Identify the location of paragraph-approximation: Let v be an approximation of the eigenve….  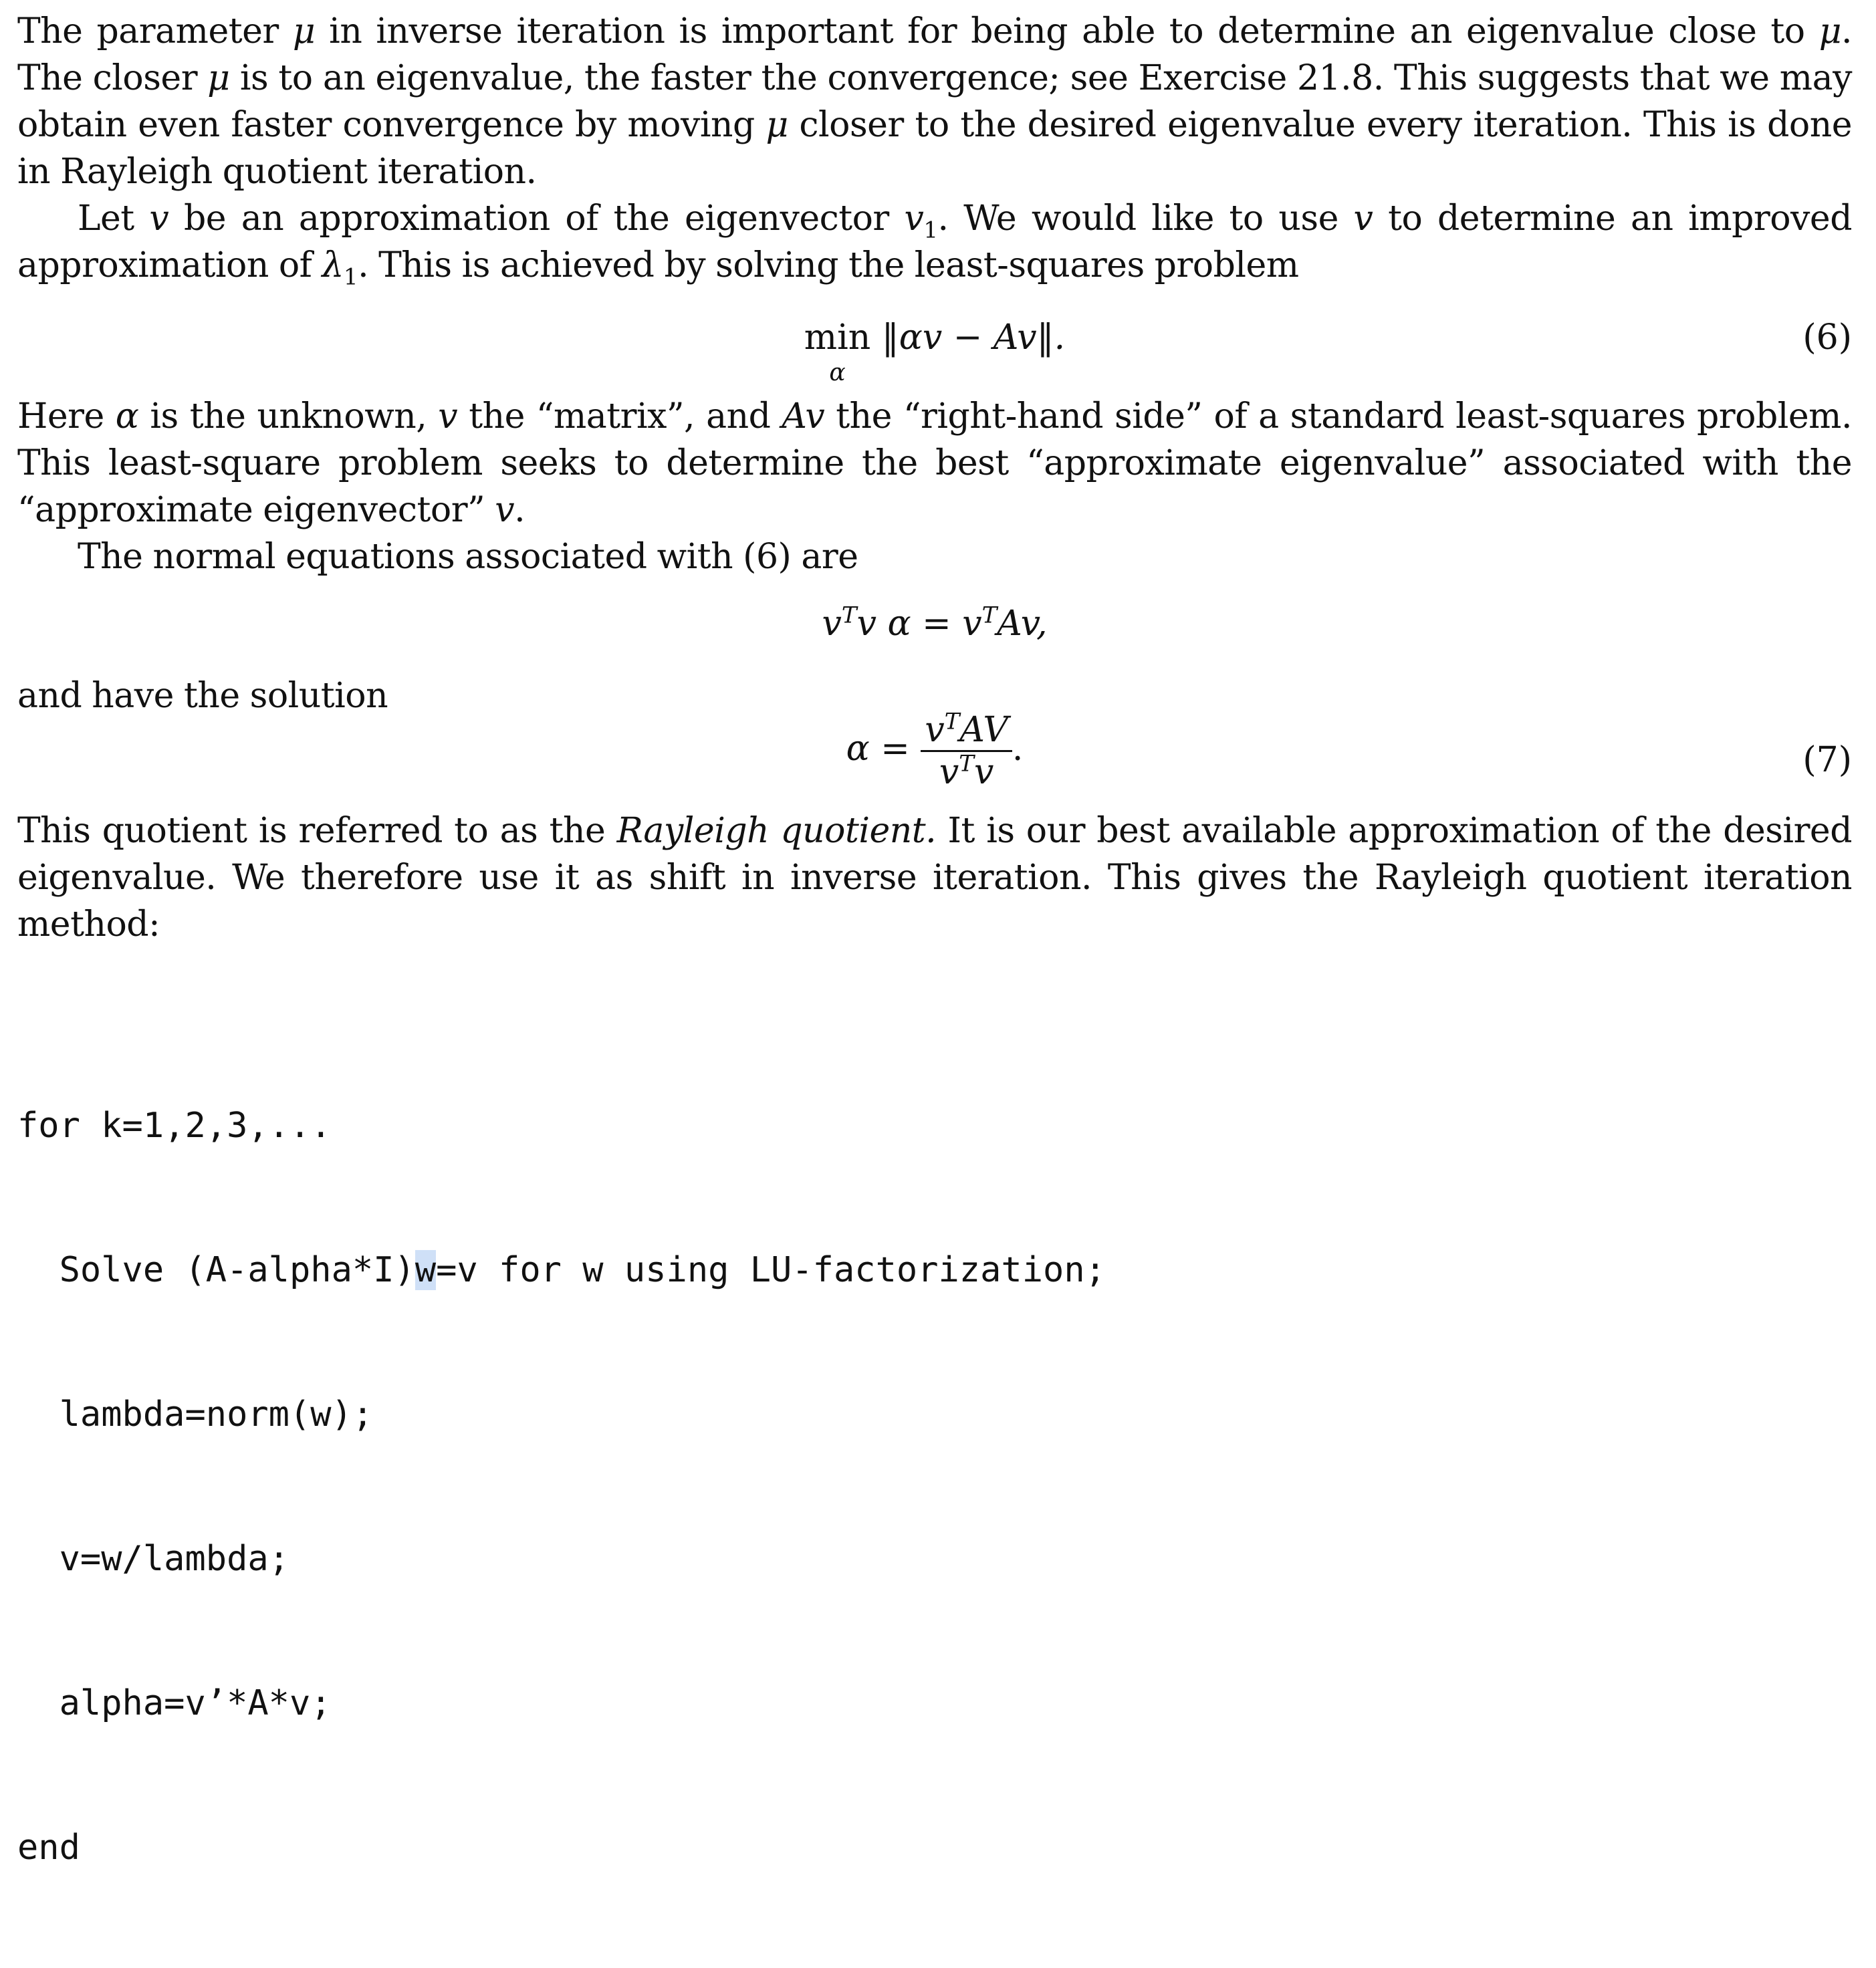
(935, 245).